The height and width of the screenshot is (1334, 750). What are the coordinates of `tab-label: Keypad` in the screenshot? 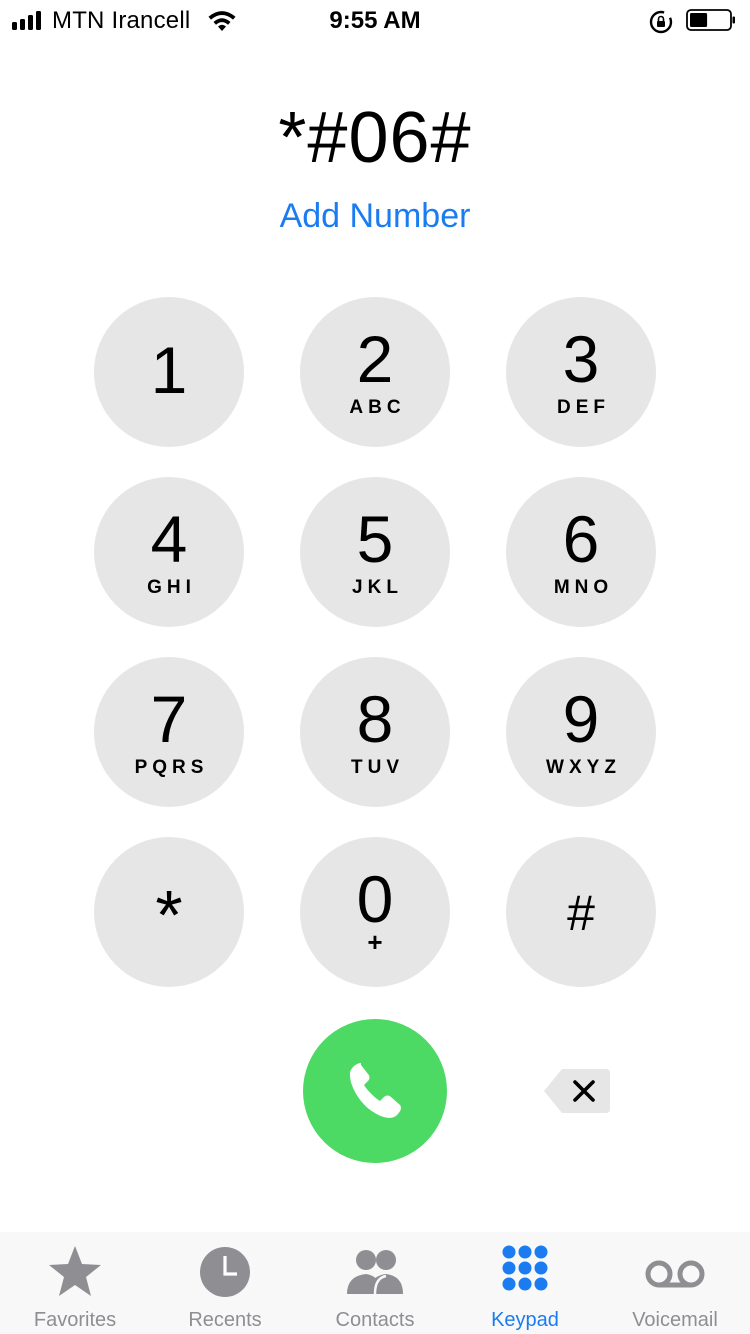 It's located at (525, 1320).